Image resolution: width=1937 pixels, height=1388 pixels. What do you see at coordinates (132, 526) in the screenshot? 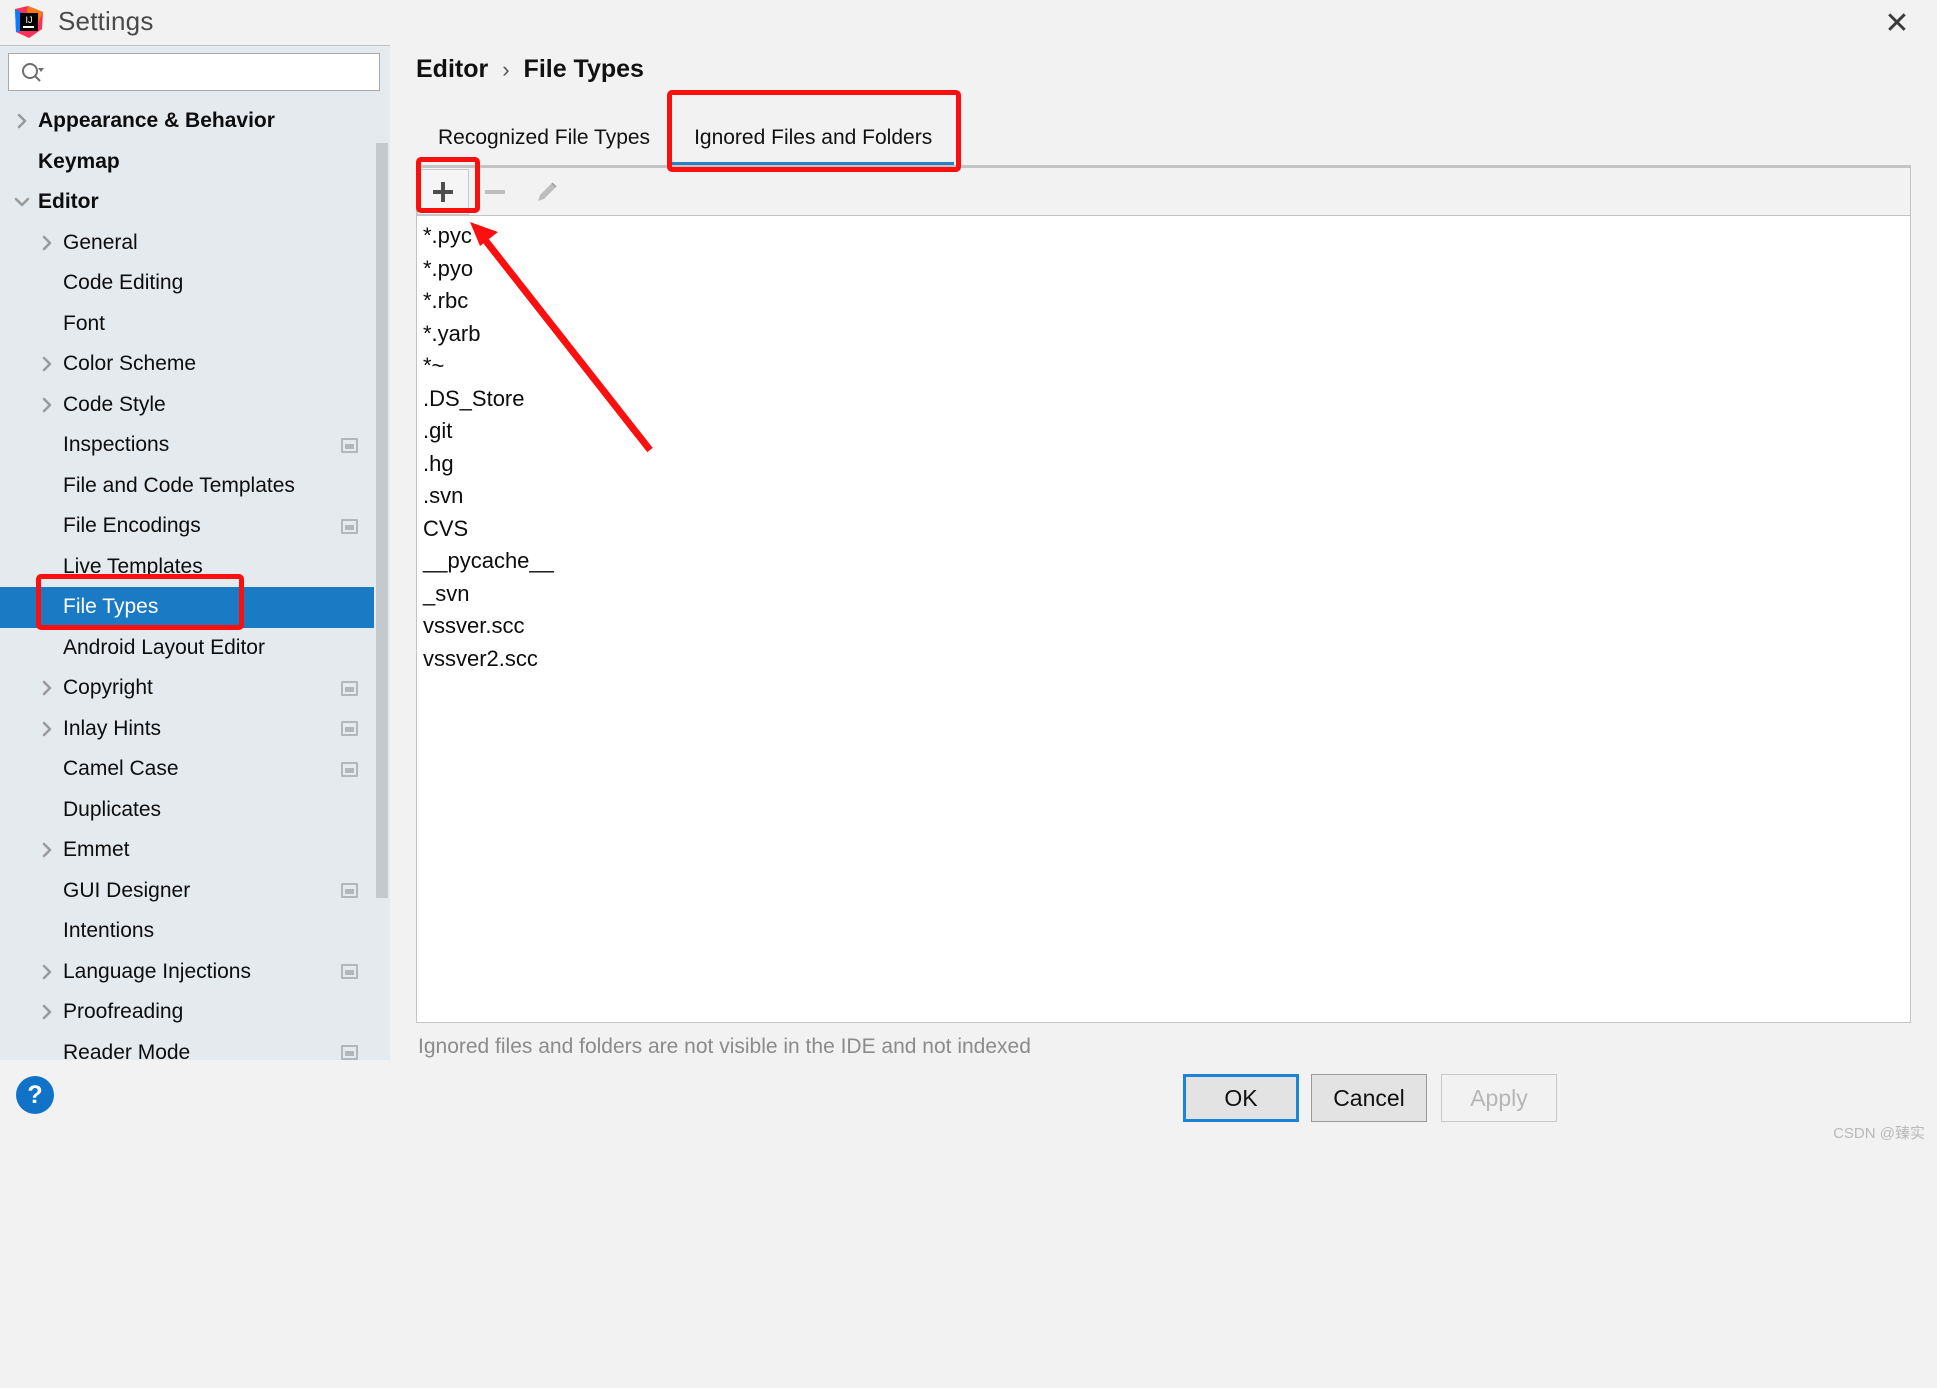
I see `sidebar-item-label: File Encodings` at bounding box center [132, 526].